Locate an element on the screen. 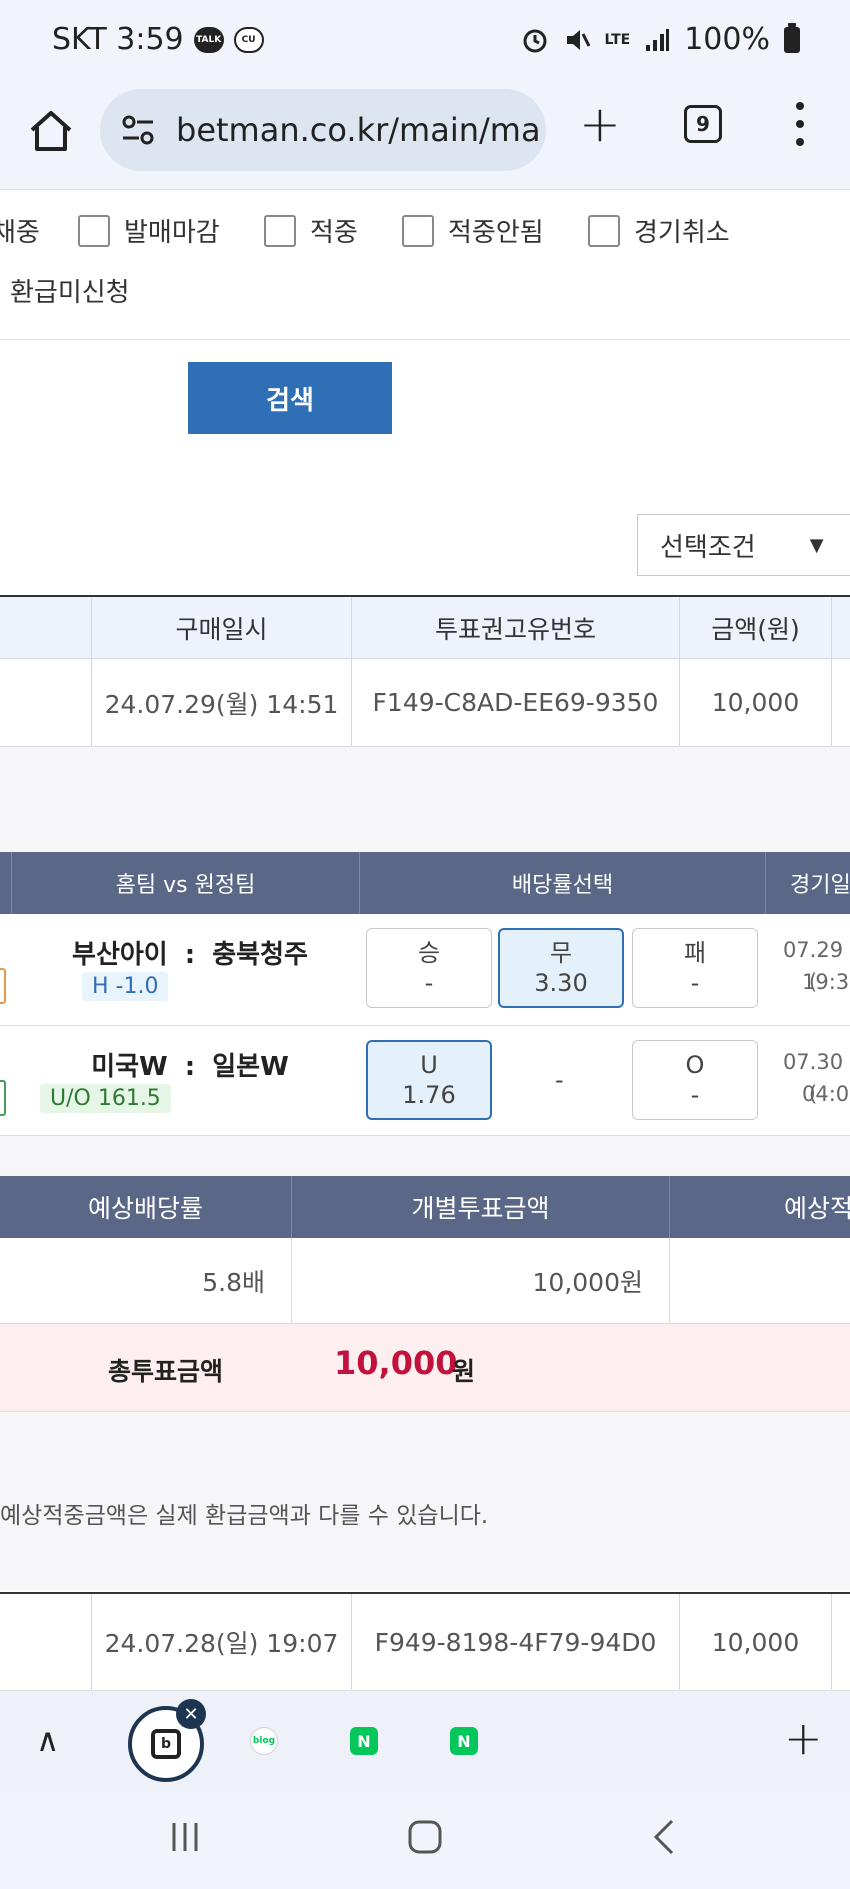  total-unit: 원 is located at coordinates (464, 1371).